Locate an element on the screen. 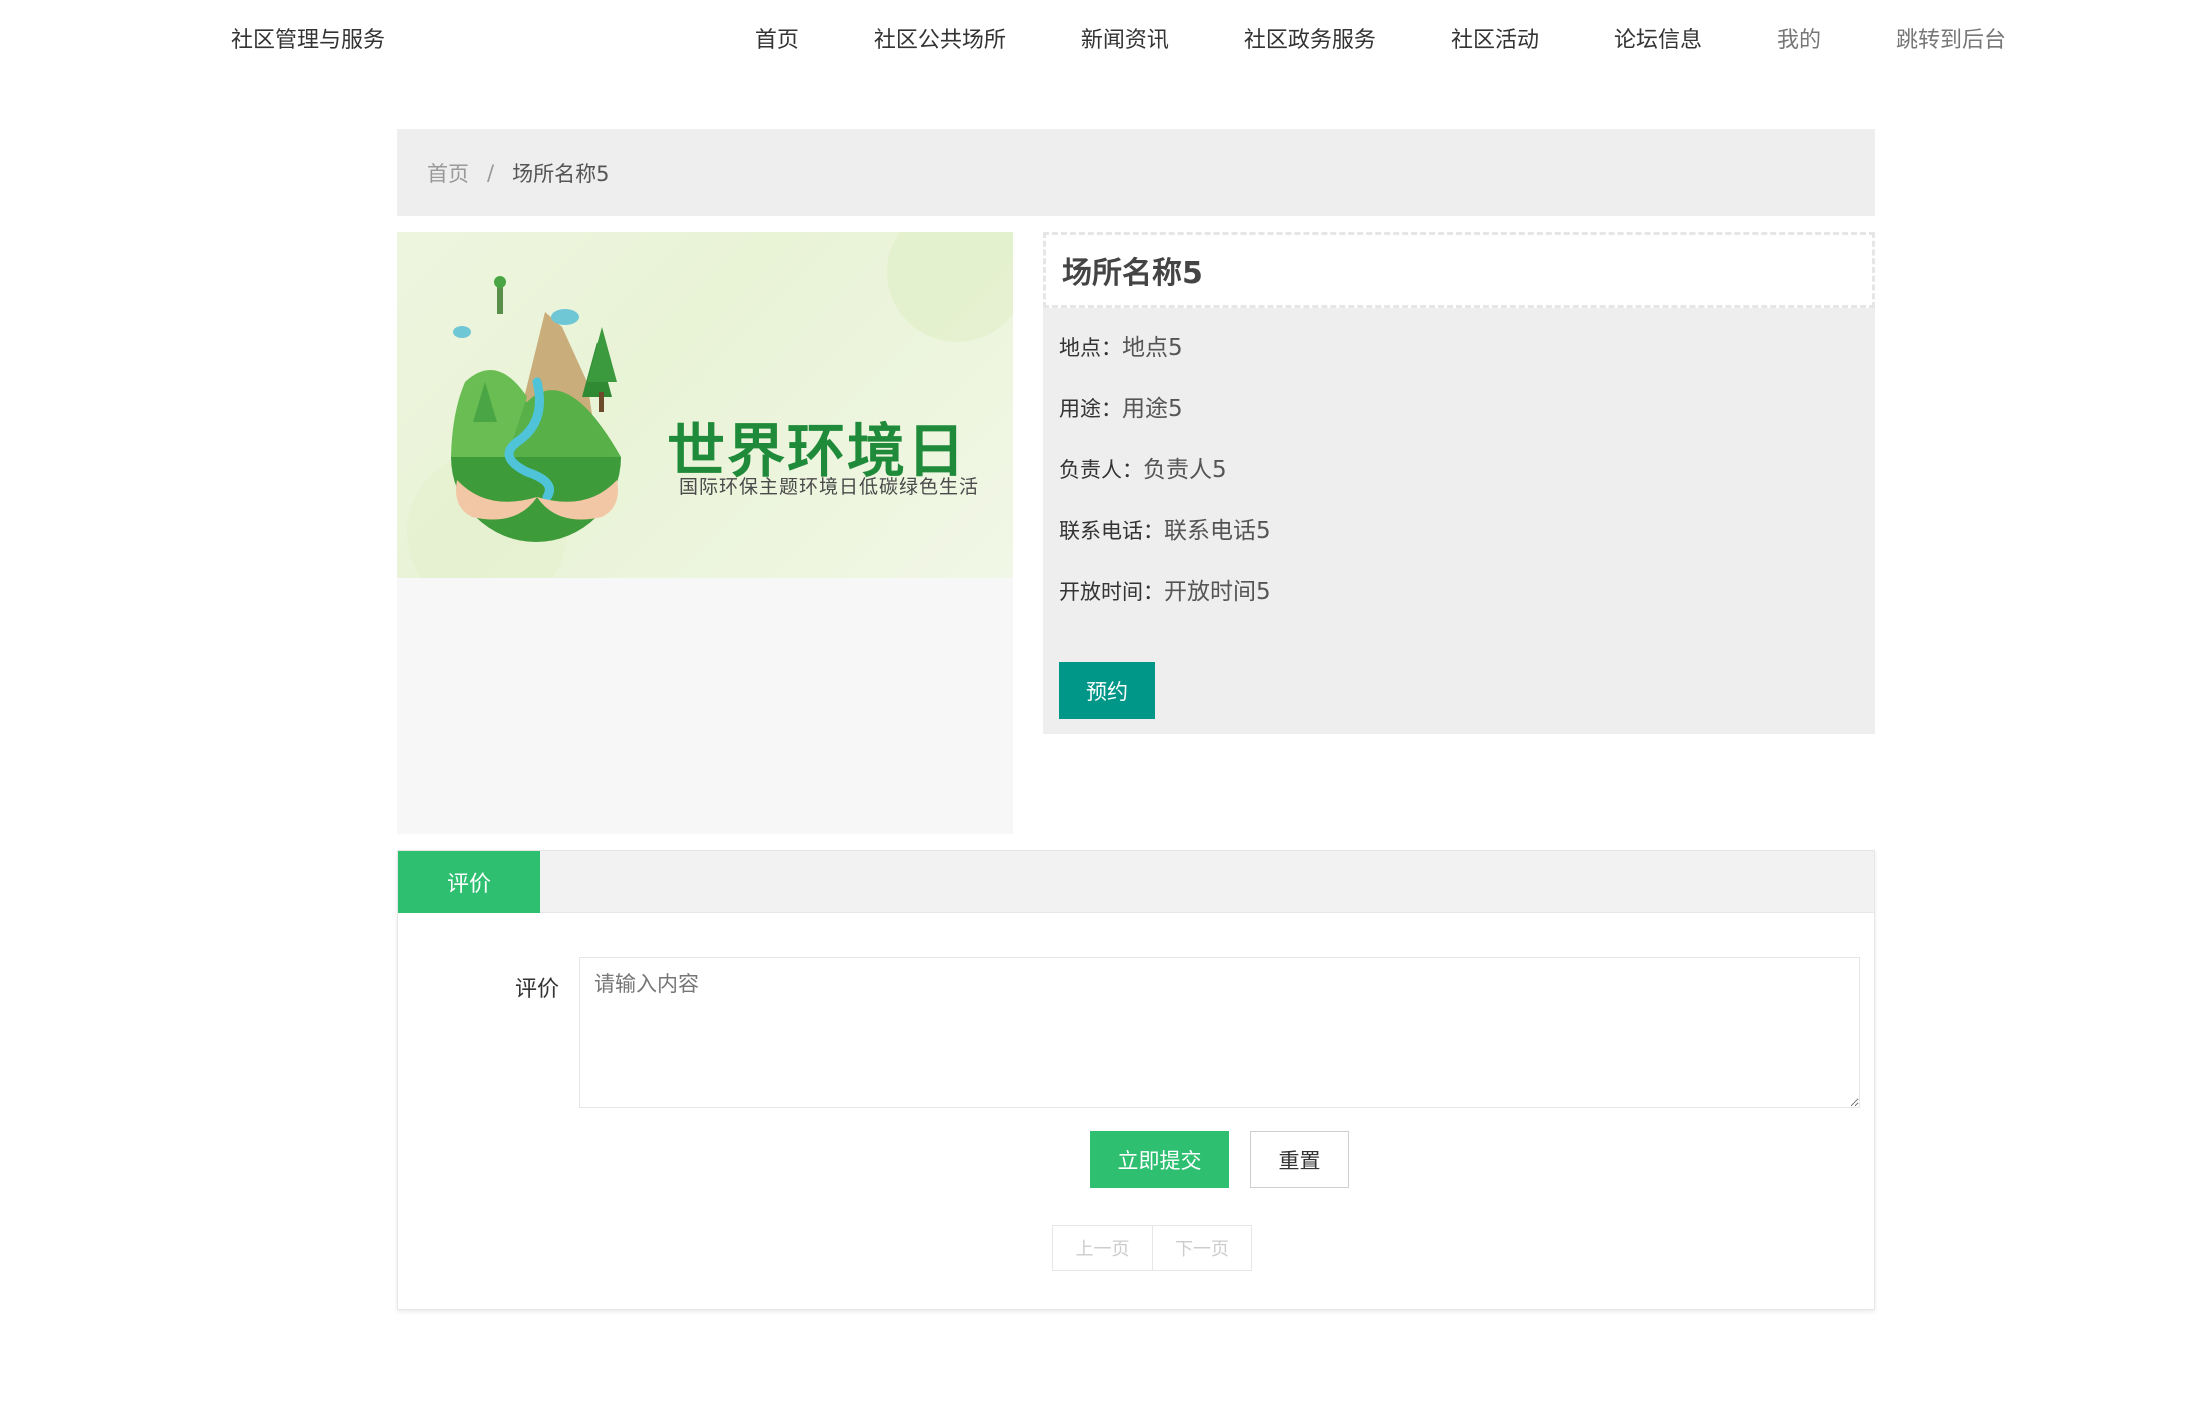 The height and width of the screenshot is (1408, 2186). info-value-purpose: 用途5 is located at coordinates (1152, 409).